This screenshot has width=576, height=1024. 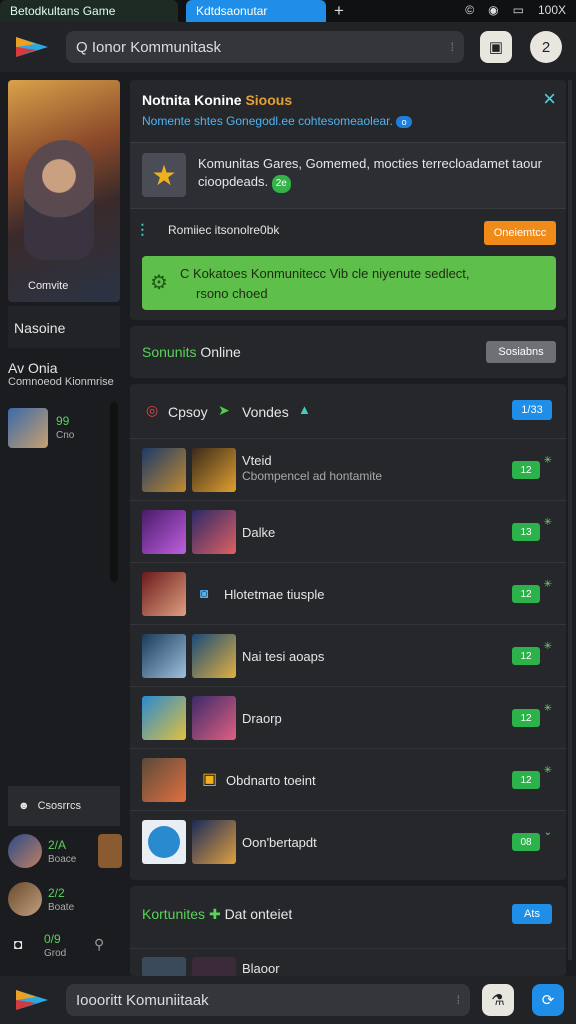 I want to click on flask-icon: ⚗, so click(x=498, y=1000).